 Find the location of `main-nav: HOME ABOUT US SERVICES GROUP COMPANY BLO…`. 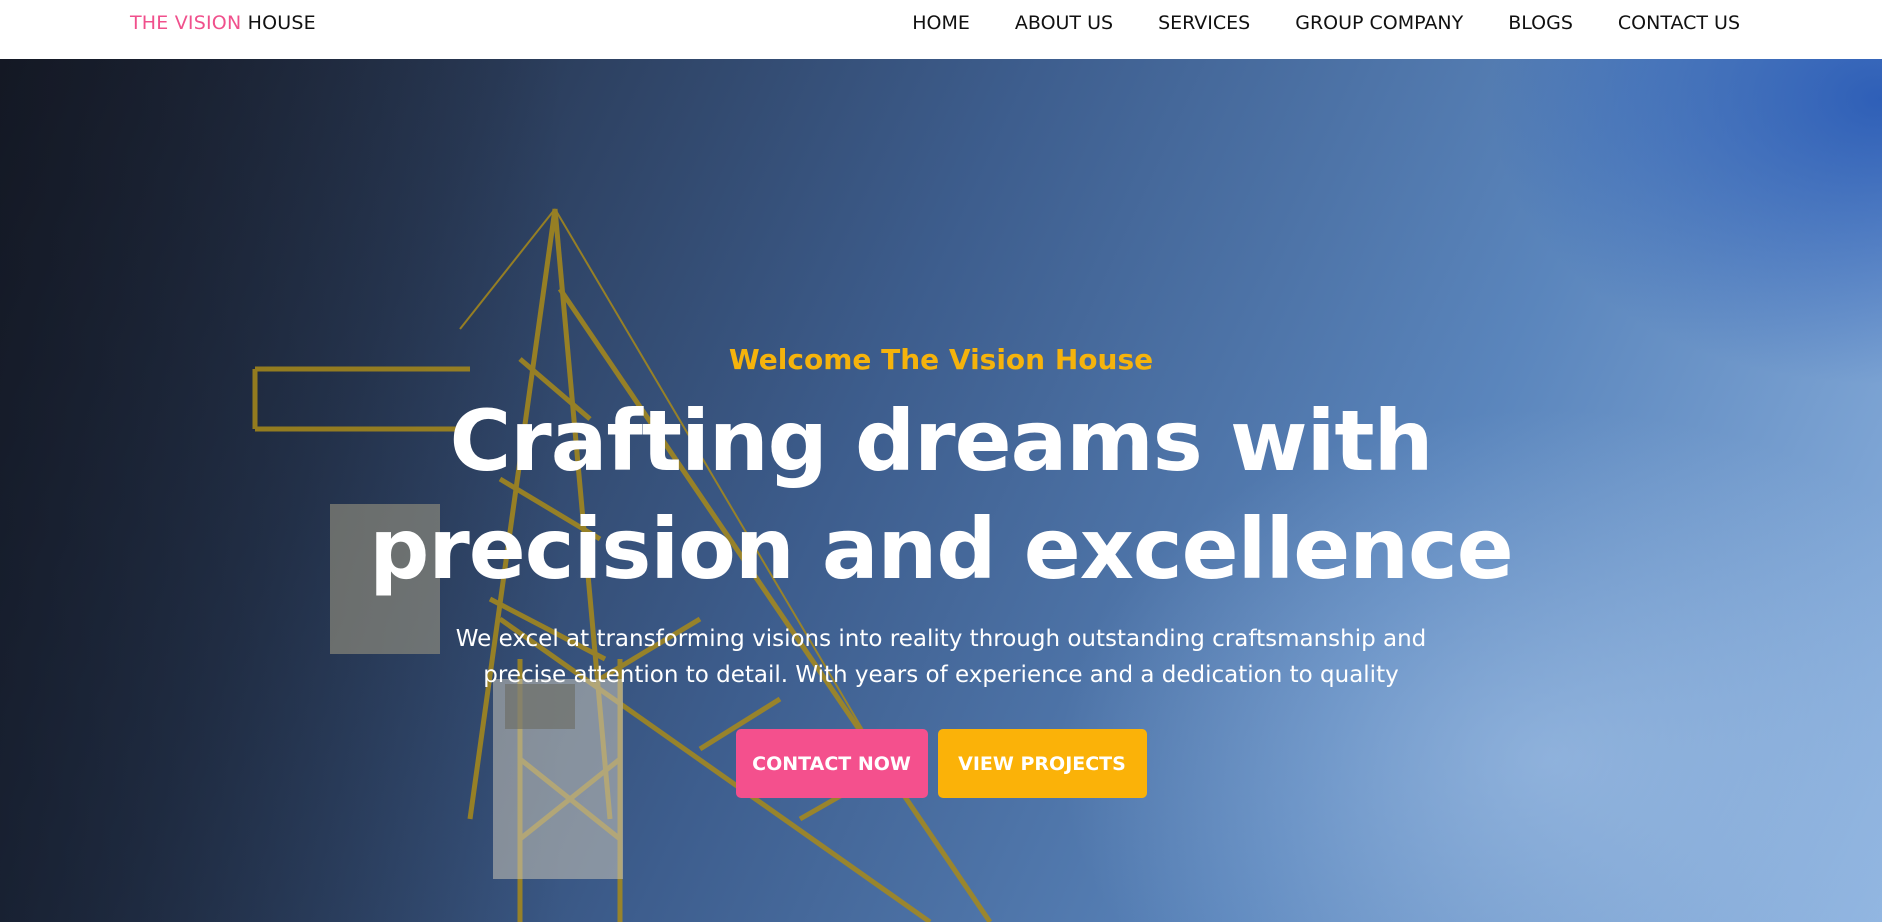

main-nav: HOME ABOUT US SERVICES GROUP COMPANY BLO… is located at coordinates (1326, 23).